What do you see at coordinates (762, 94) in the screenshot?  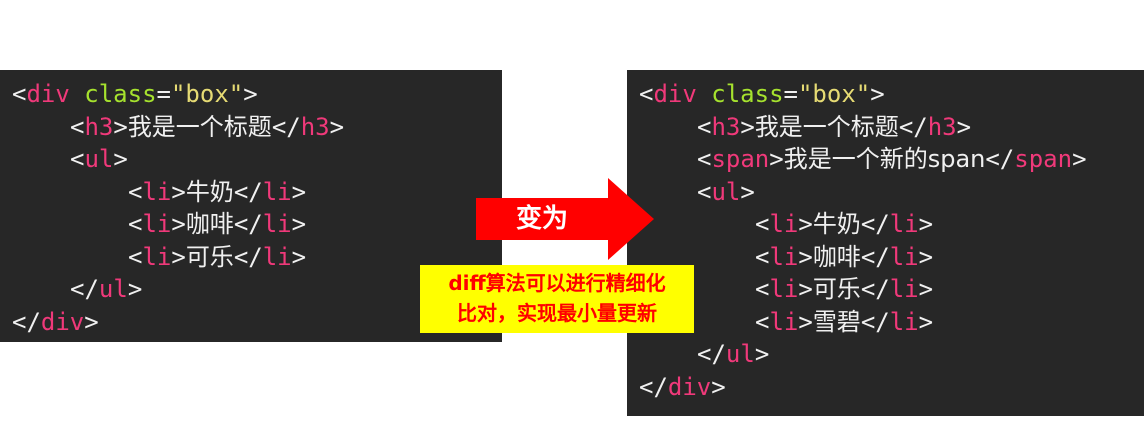 I see `after-code-line: <div class="box">` at bounding box center [762, 94].